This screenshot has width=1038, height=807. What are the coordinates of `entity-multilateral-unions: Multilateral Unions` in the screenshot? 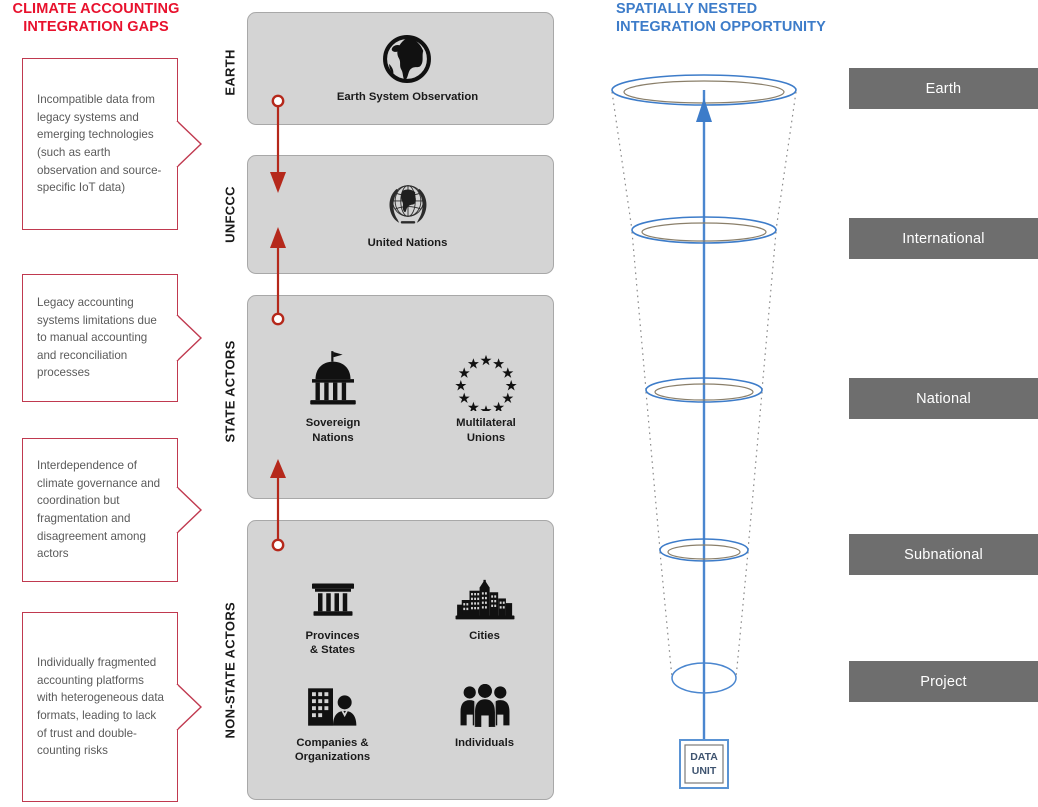 It's located at (486, 396).